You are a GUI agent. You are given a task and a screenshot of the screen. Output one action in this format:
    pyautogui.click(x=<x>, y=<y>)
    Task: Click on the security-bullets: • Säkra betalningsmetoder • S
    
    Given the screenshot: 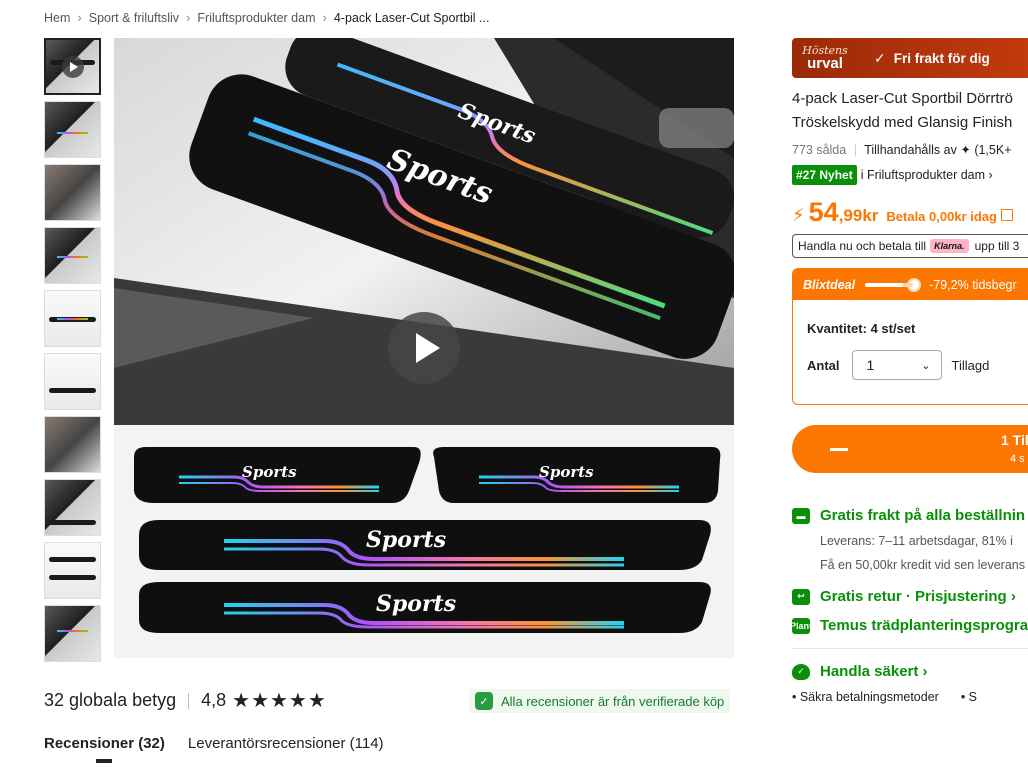 What is the action you would take?
    pyautogui.click(x=910, y=697)
    